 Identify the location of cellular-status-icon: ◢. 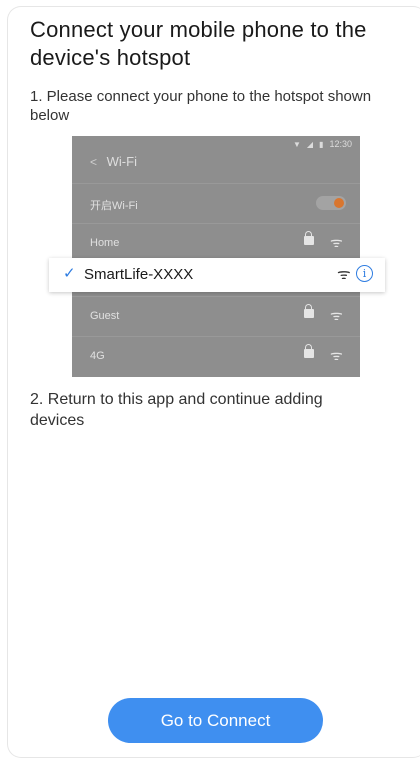
(310, 144).